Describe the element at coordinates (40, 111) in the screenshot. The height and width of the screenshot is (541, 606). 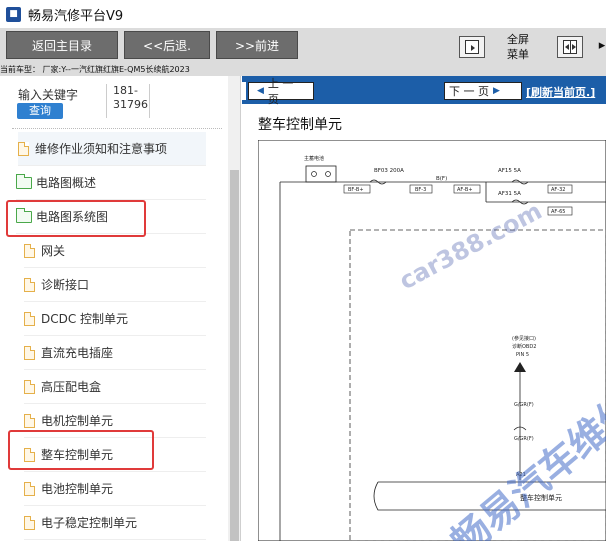
I see `search-button: 查询` at that location.